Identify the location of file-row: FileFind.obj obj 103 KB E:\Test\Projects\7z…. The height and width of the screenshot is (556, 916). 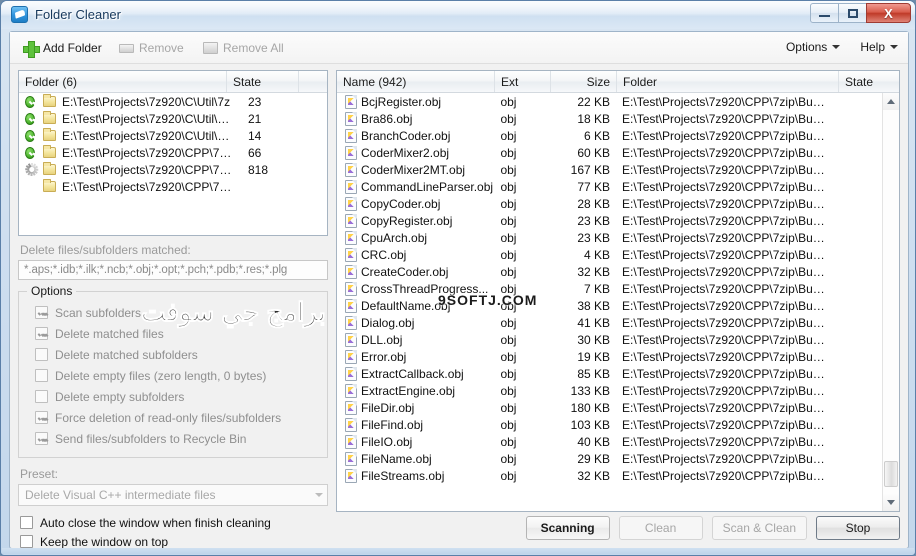
(609, 424).